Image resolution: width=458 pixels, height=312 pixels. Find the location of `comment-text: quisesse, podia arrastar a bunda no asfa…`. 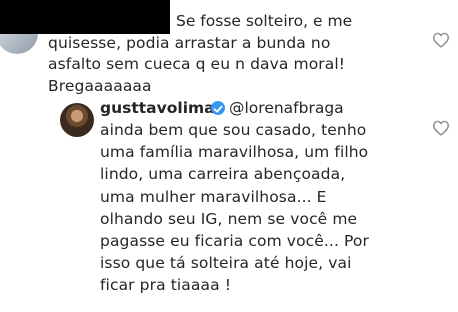

comment-text: quisesse, podia arrastar a bunda no asfa… is located at coordinates (197, 64).